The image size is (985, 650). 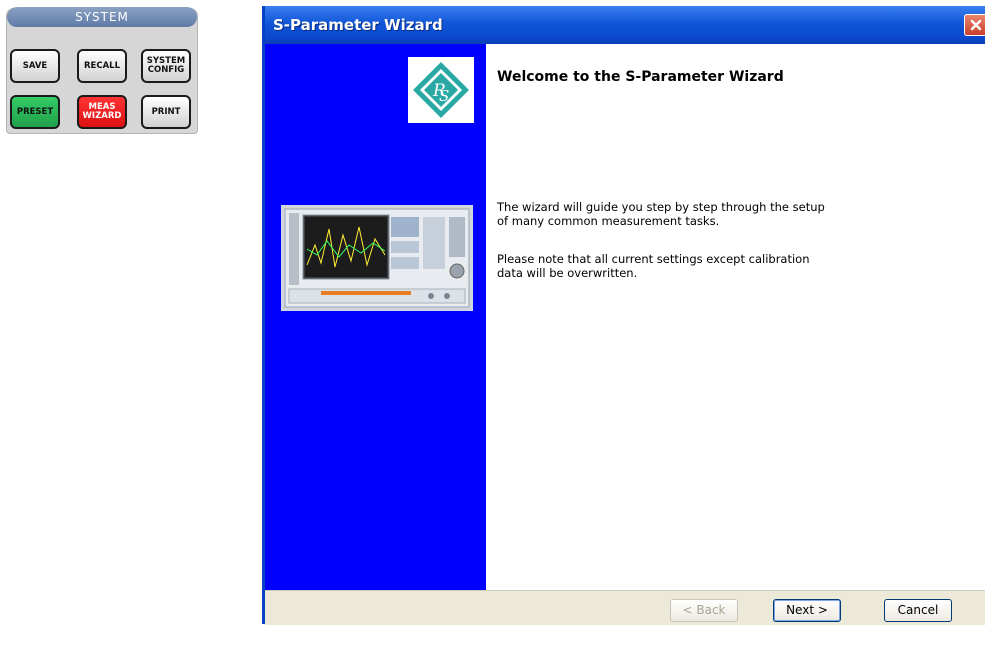 What do you see at coordinates (807, 610) in the screenshot?
I see `next-button: Next >` at bounding box center [807, 610].